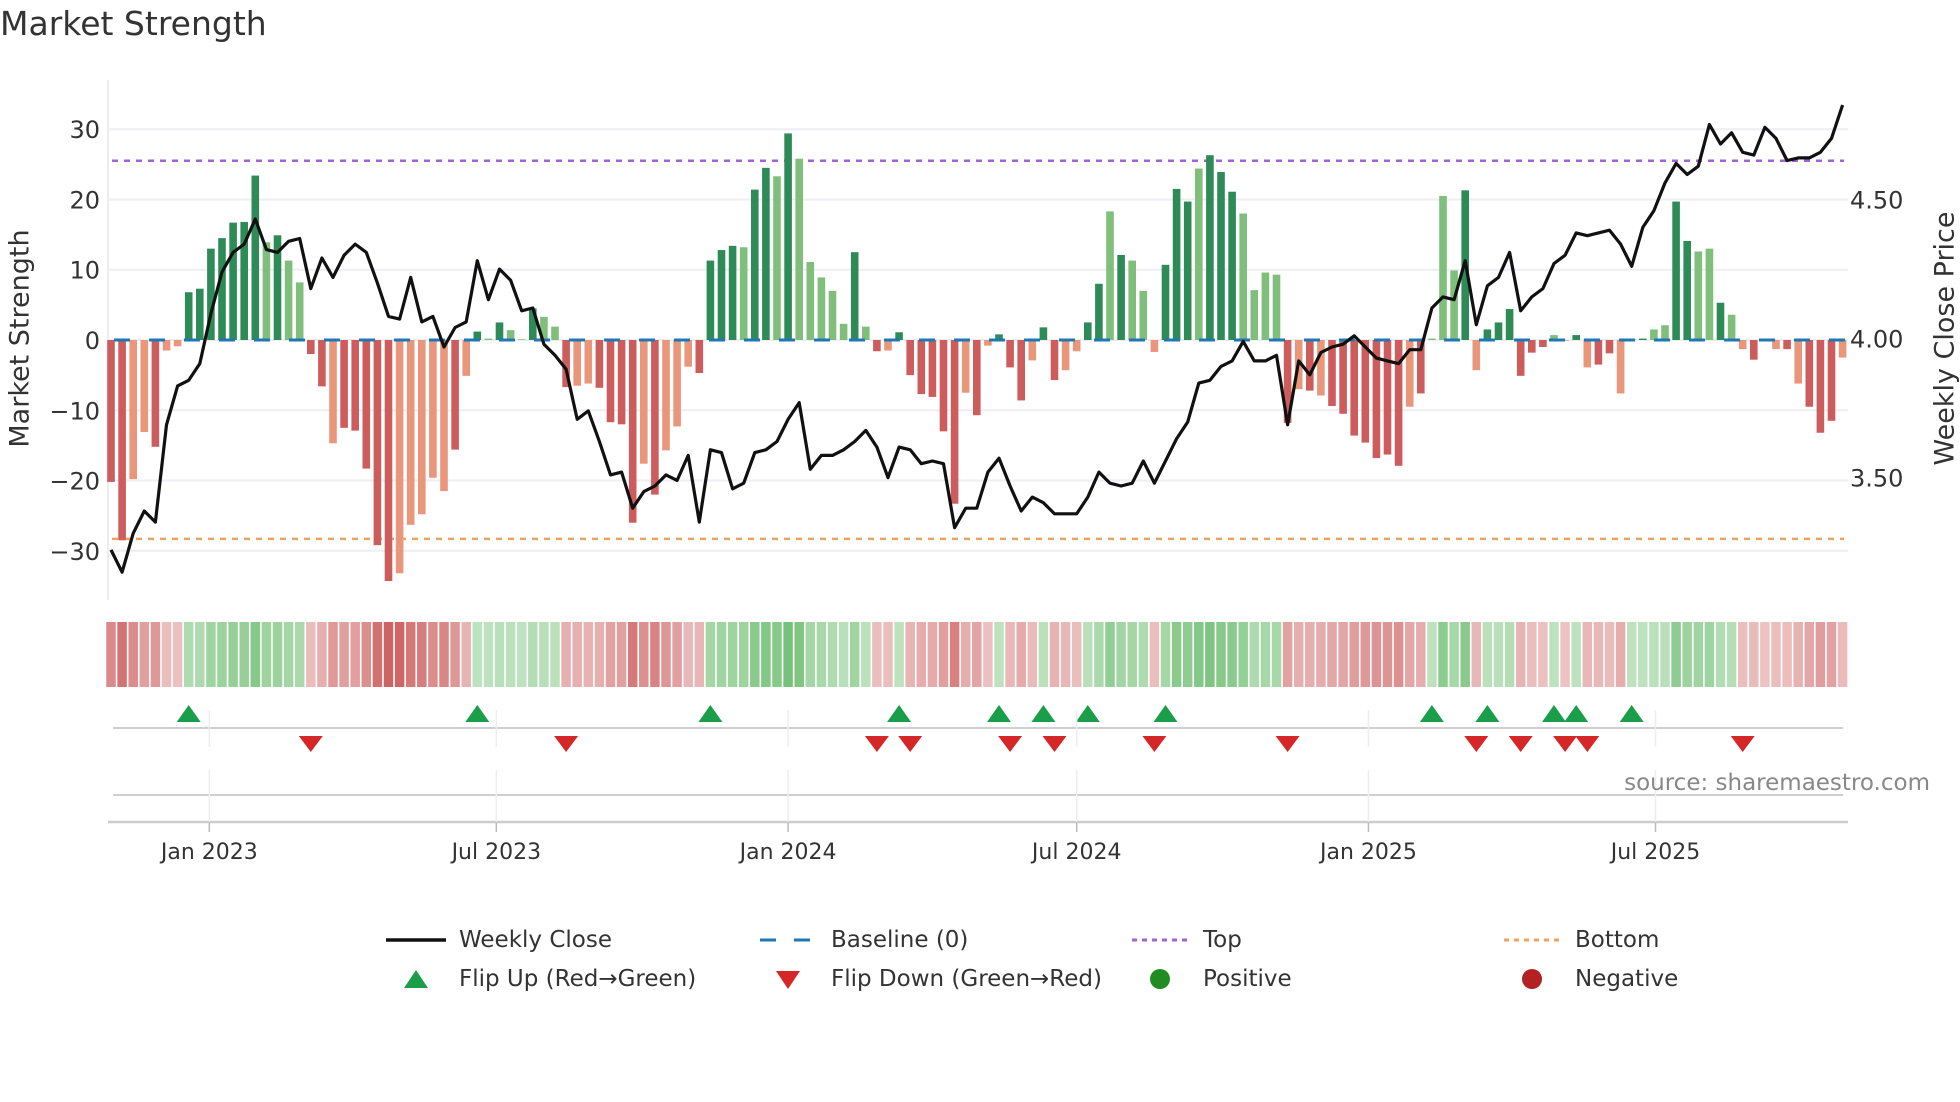 The image size is (1960, 1102). Describe the element at coordinates (1655, 852) in the screenshot. I see `x-tick-label: Jul 2025` at that location.